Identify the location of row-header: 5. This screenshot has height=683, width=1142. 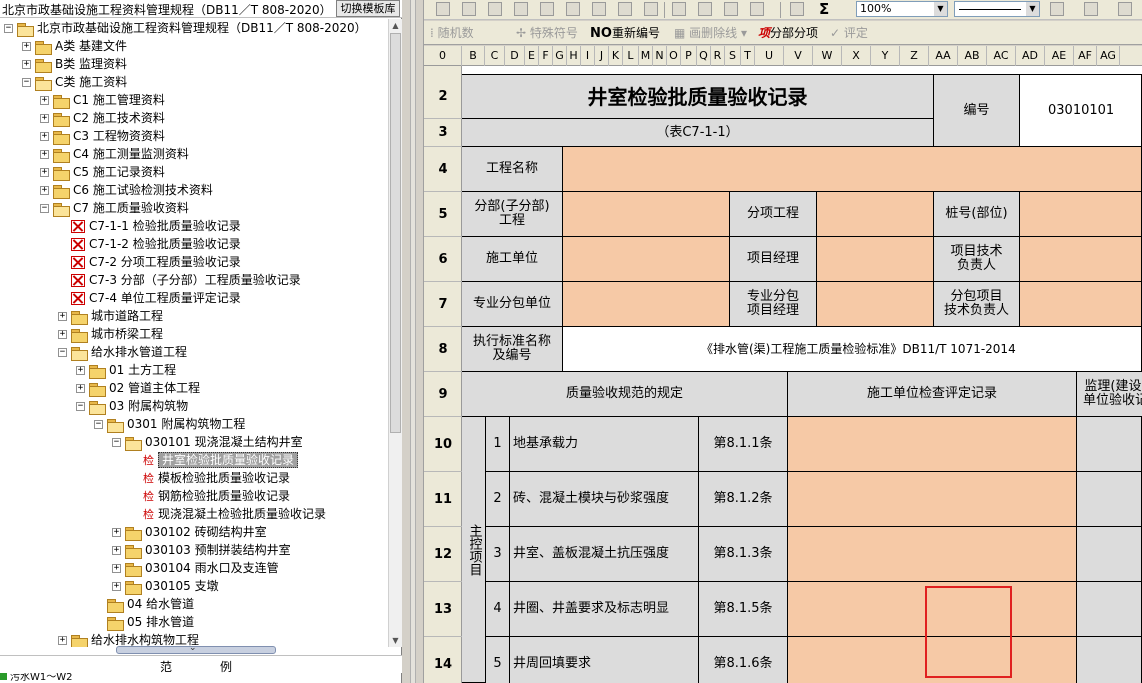
(443, 214).